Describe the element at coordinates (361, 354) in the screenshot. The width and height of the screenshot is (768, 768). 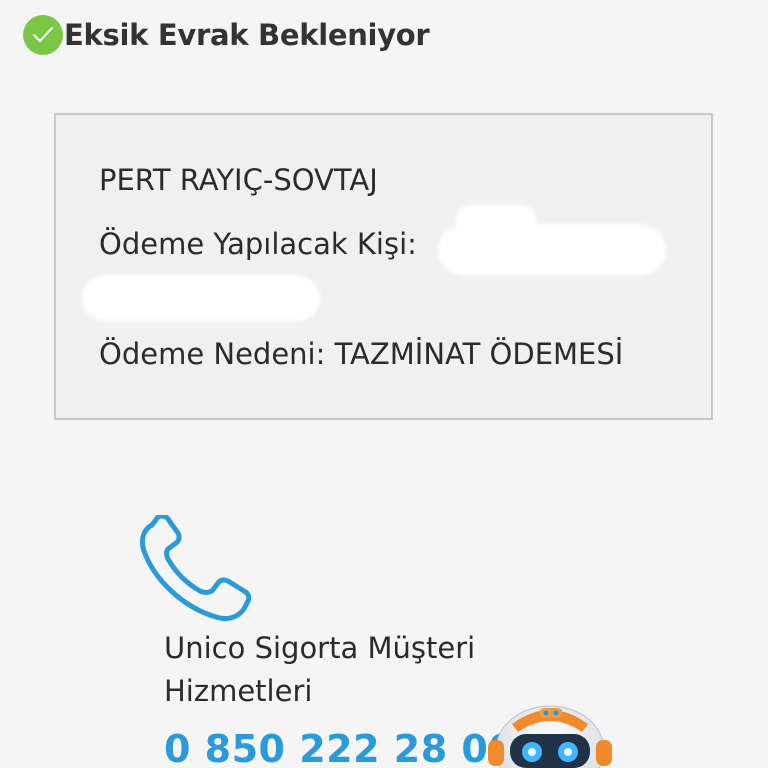
I see `payment-reason: Ödeme Nedeni: TAZMİNAT ÖDEMESİ` at that location.